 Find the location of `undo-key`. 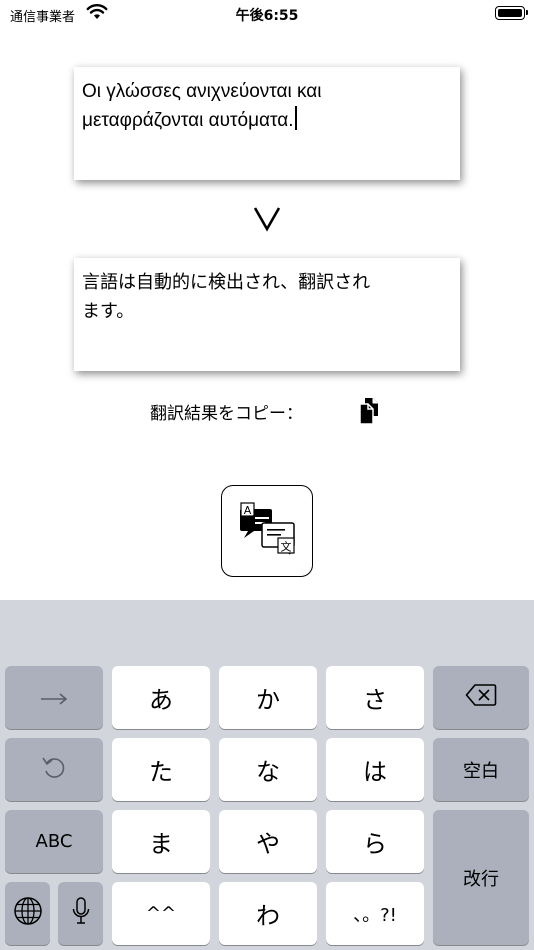

undo-key is located at coordinates (54, 769).